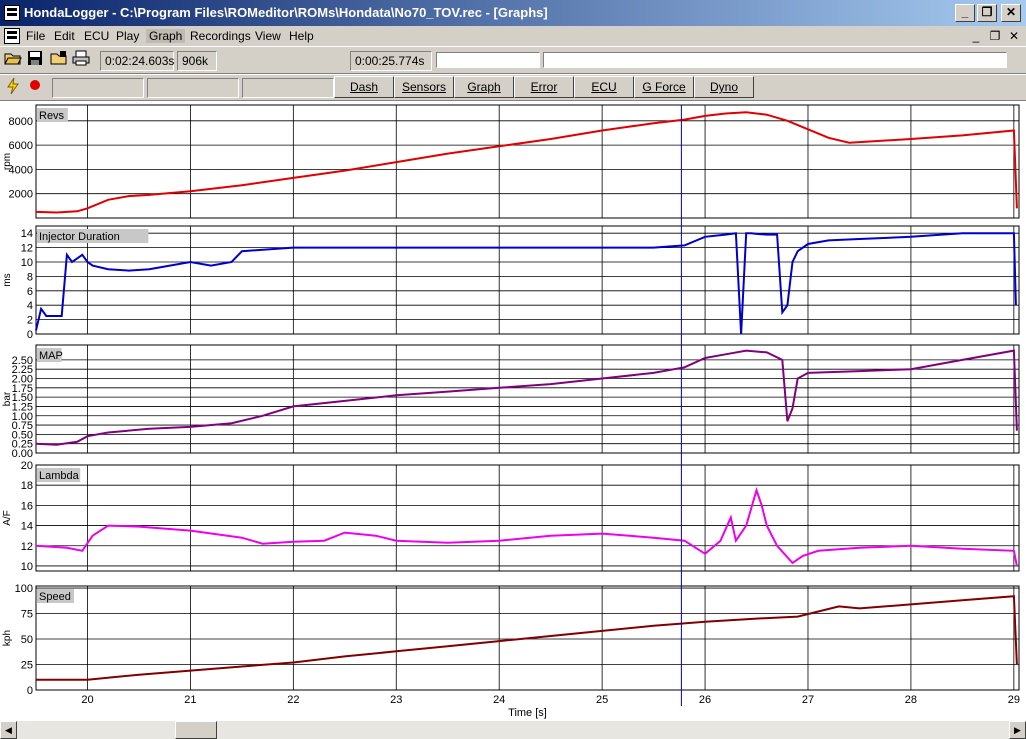 This screenshot has width=1026, height=739. What do you see at coordinates (13, 61) in the screenshot?
I see `open-icon` at bounding box center [13, 61].